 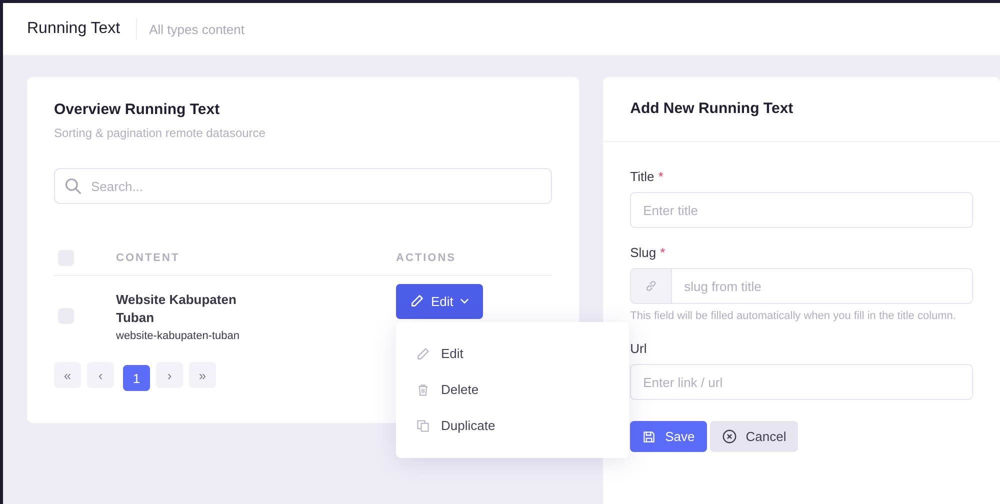 What do you see at coordinates (512, 426) in the screenshot?
I see `menu-item: Duplicate` at bounding box center [512, 426].